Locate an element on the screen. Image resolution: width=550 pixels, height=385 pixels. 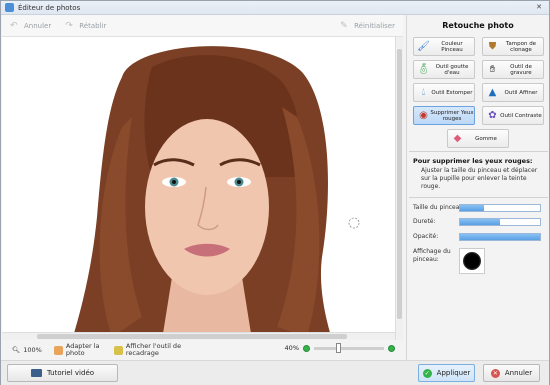
undo-icon: ↶ is located at coordinates (14, 25).